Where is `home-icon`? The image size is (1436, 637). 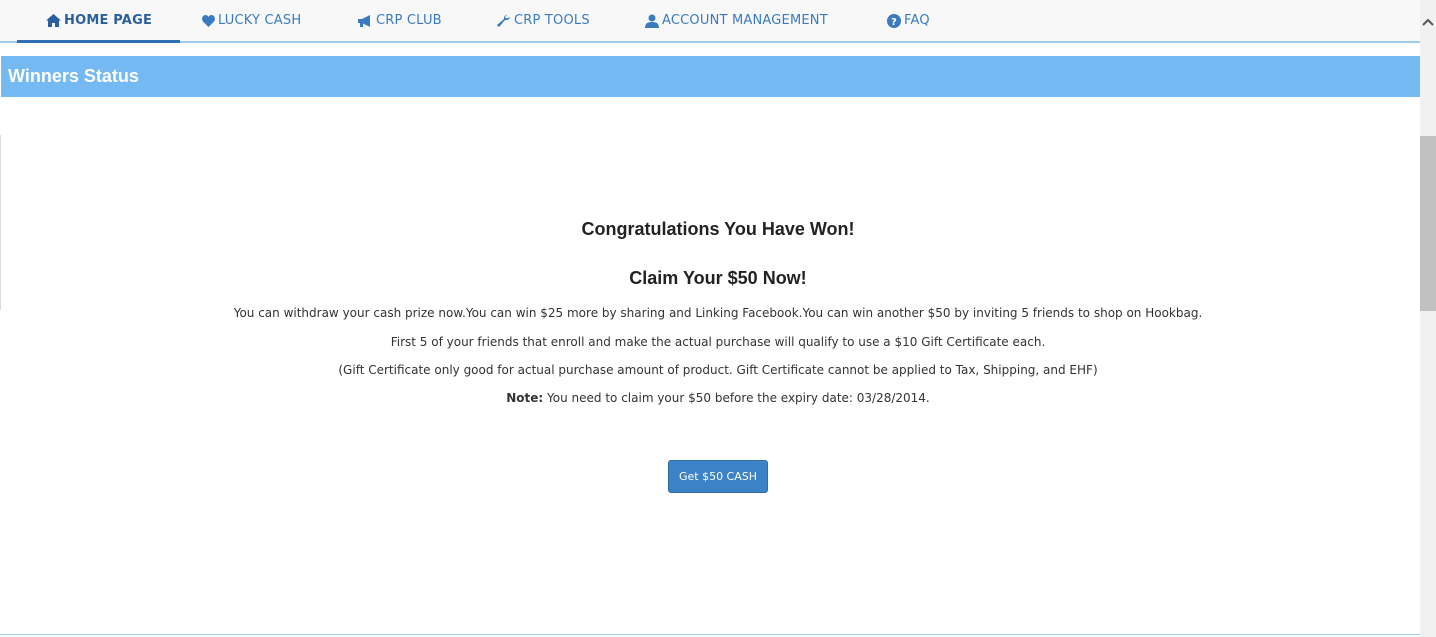
home-icon is located at coordinates (53, 20).